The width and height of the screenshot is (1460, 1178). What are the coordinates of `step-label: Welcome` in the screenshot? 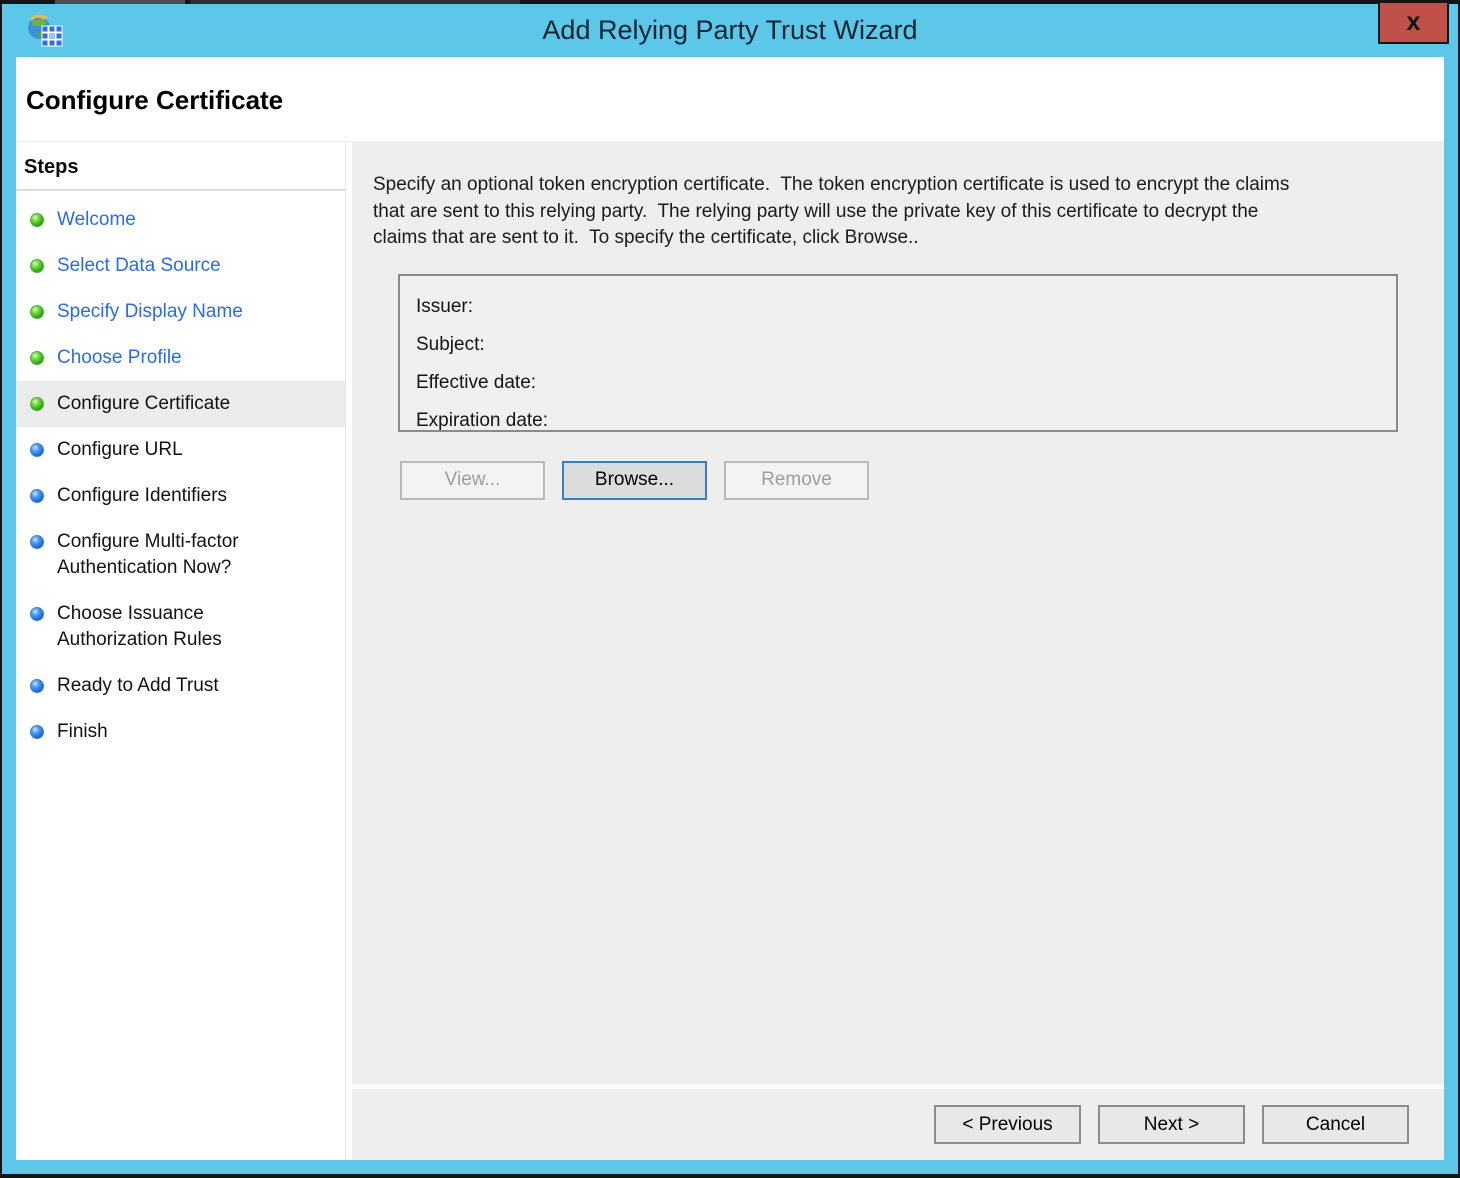 It's located at (96, 219).